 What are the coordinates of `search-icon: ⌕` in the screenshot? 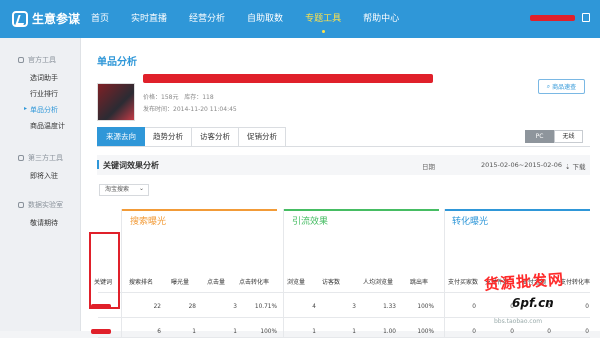 It's located at (548, 86).